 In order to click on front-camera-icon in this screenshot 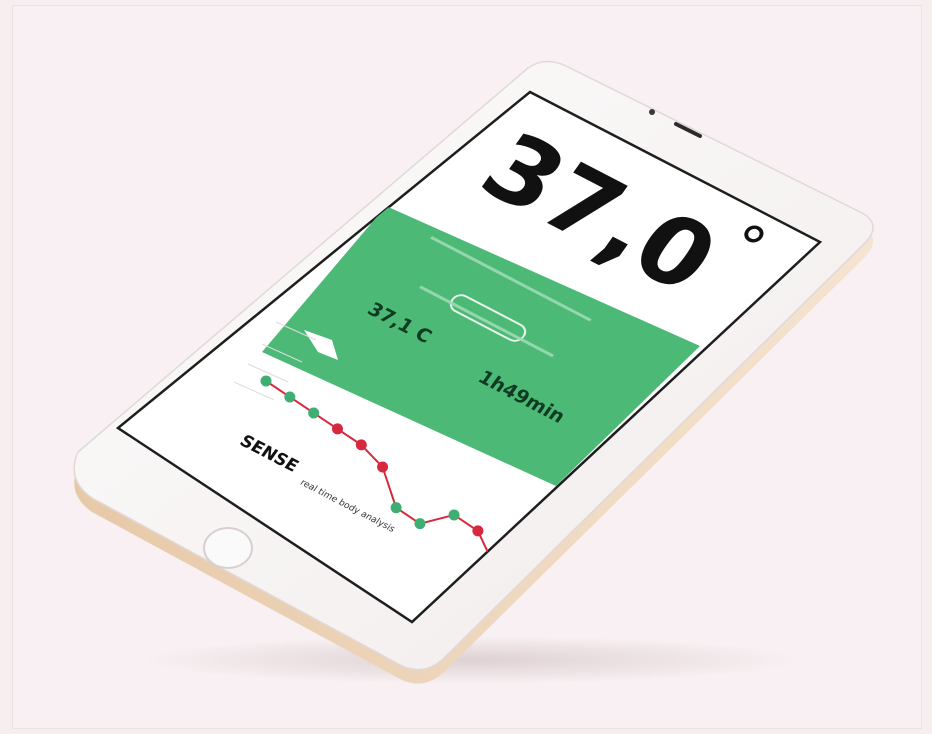, I will do `click(652, 112)`.